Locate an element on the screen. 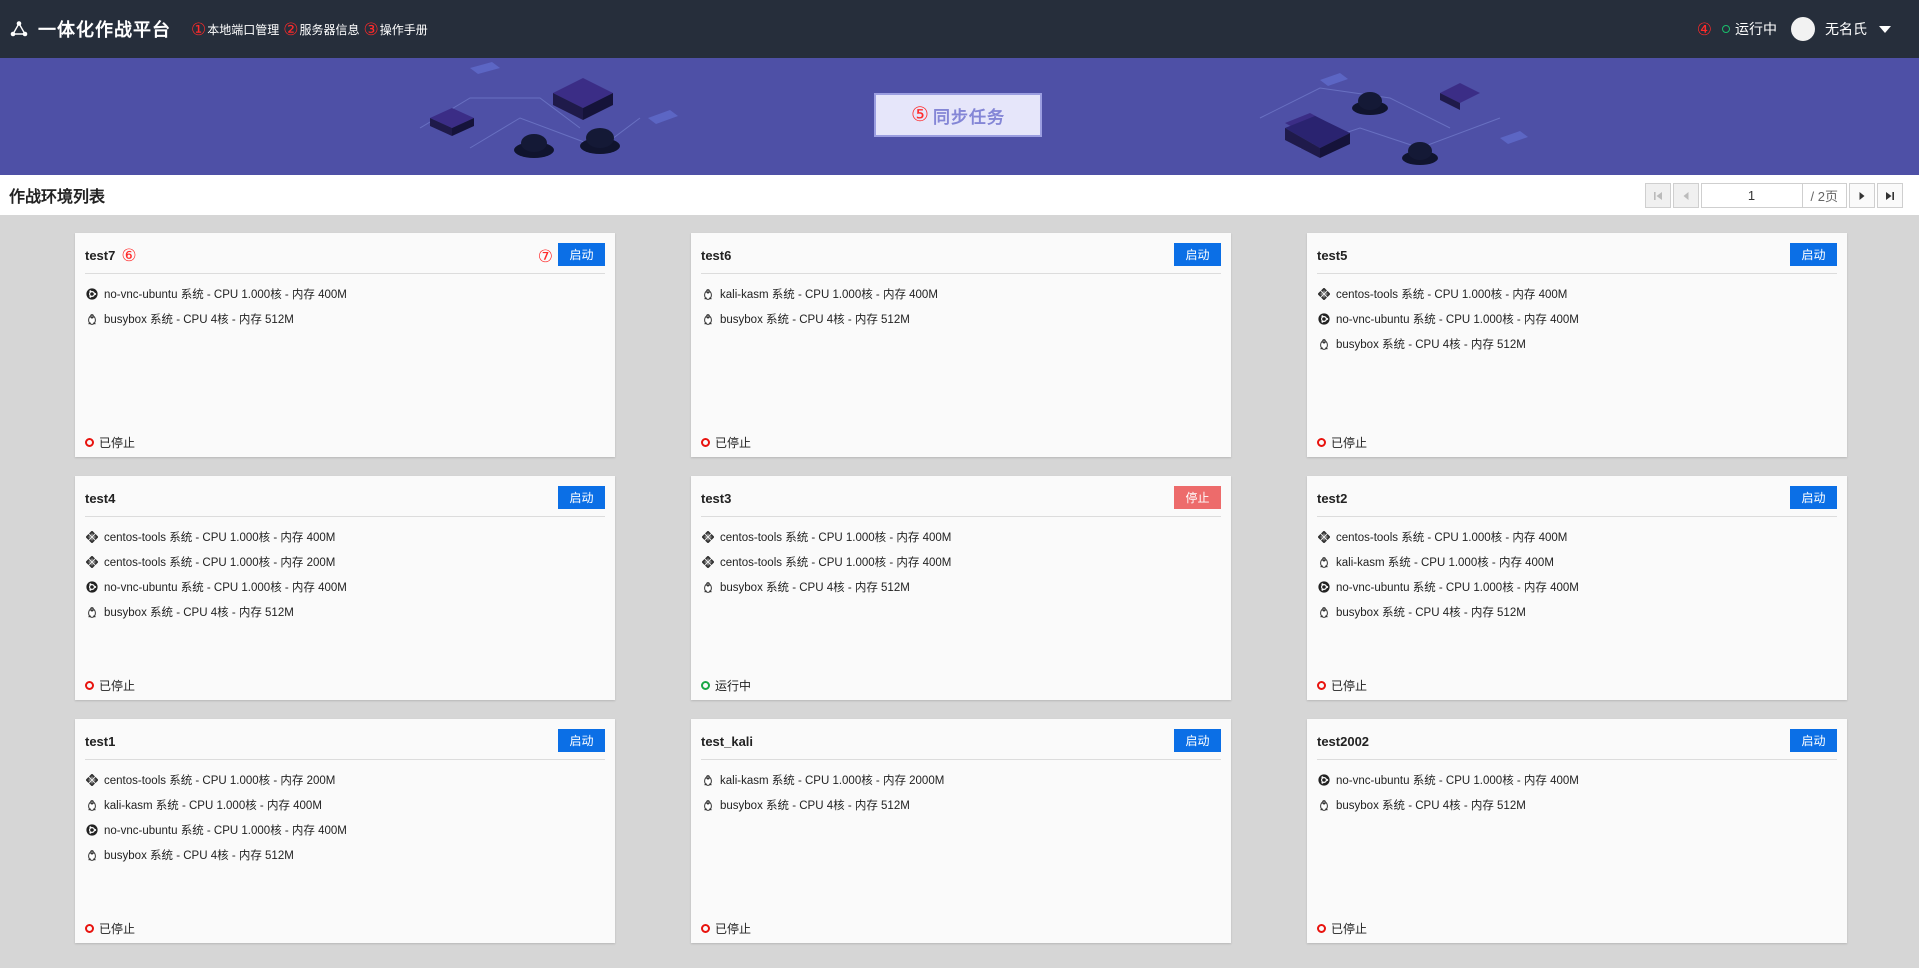 The height and width of the screenshot is (968, 1919). last-page-button is located at coordinates (1890, 195).